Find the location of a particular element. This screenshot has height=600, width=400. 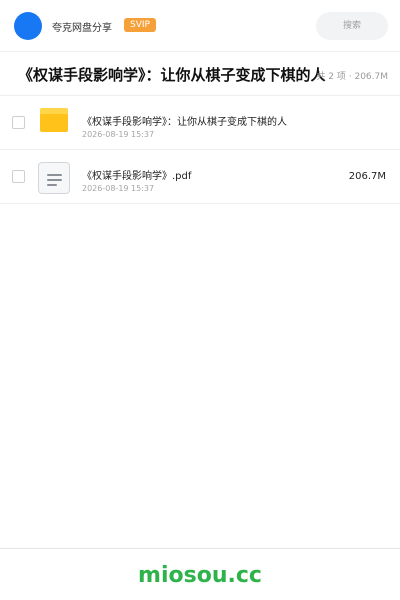

footer-brand: miosou.cc is located at coordinates (200, 575).